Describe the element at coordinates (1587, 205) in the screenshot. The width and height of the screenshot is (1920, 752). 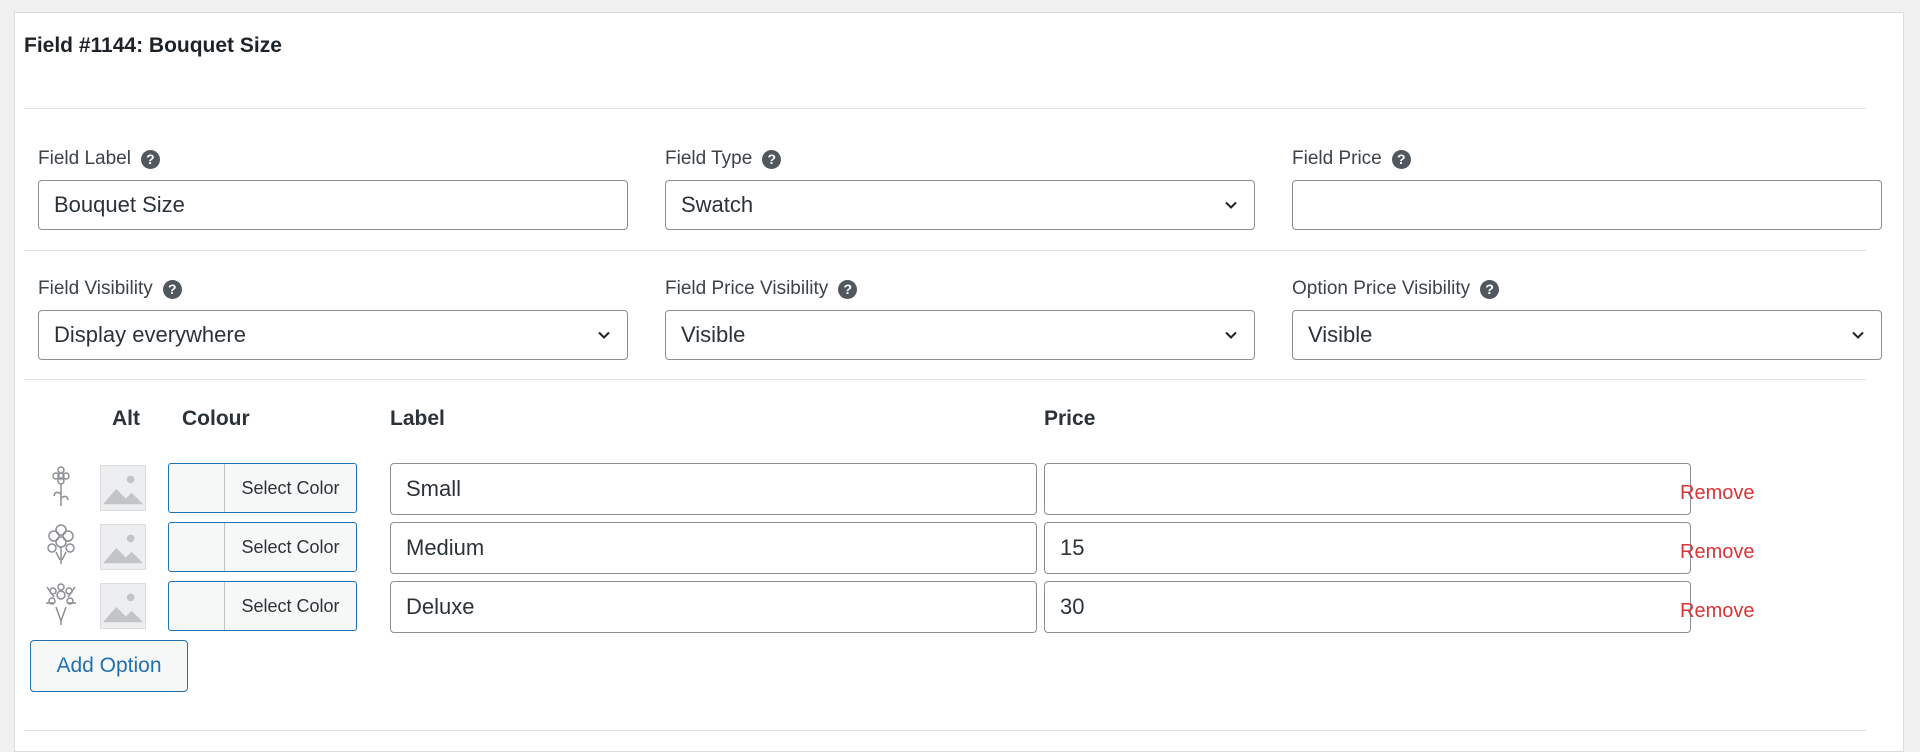
I see `field-price-input` at that location.